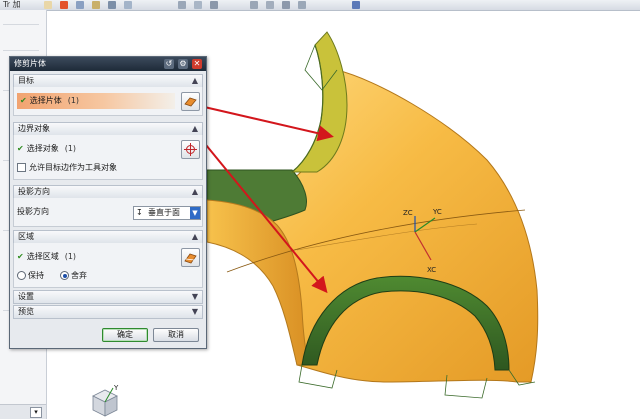 The width and height of the screenshot is (640, 419). I want to click on boundary-section-header: 边界对象 ▲, so click(108, 129).